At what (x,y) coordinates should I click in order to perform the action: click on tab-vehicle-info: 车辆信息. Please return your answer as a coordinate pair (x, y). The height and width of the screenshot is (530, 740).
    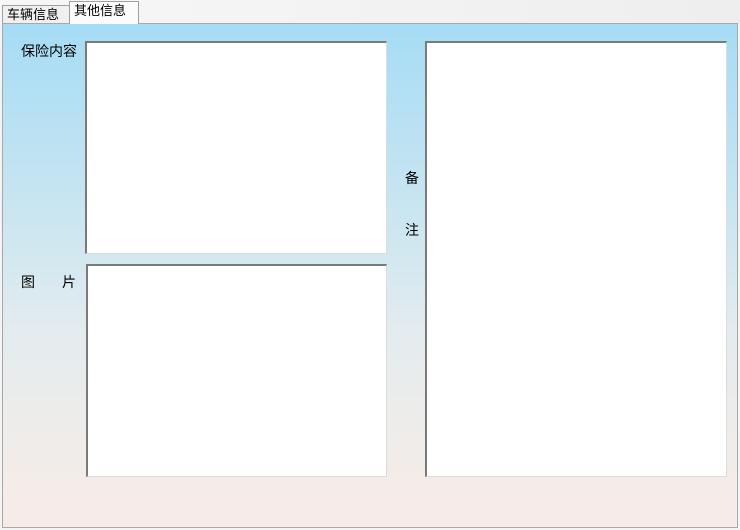
    Looking at the image, I should click on (36, 14).